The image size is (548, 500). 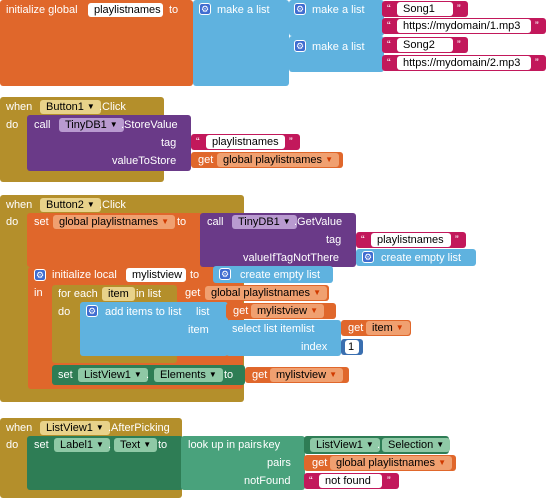 What do you see at coordinates (156, 275) in the screenshot?
I see `local-name-field: mylistview` at bounding box center [156, 275].